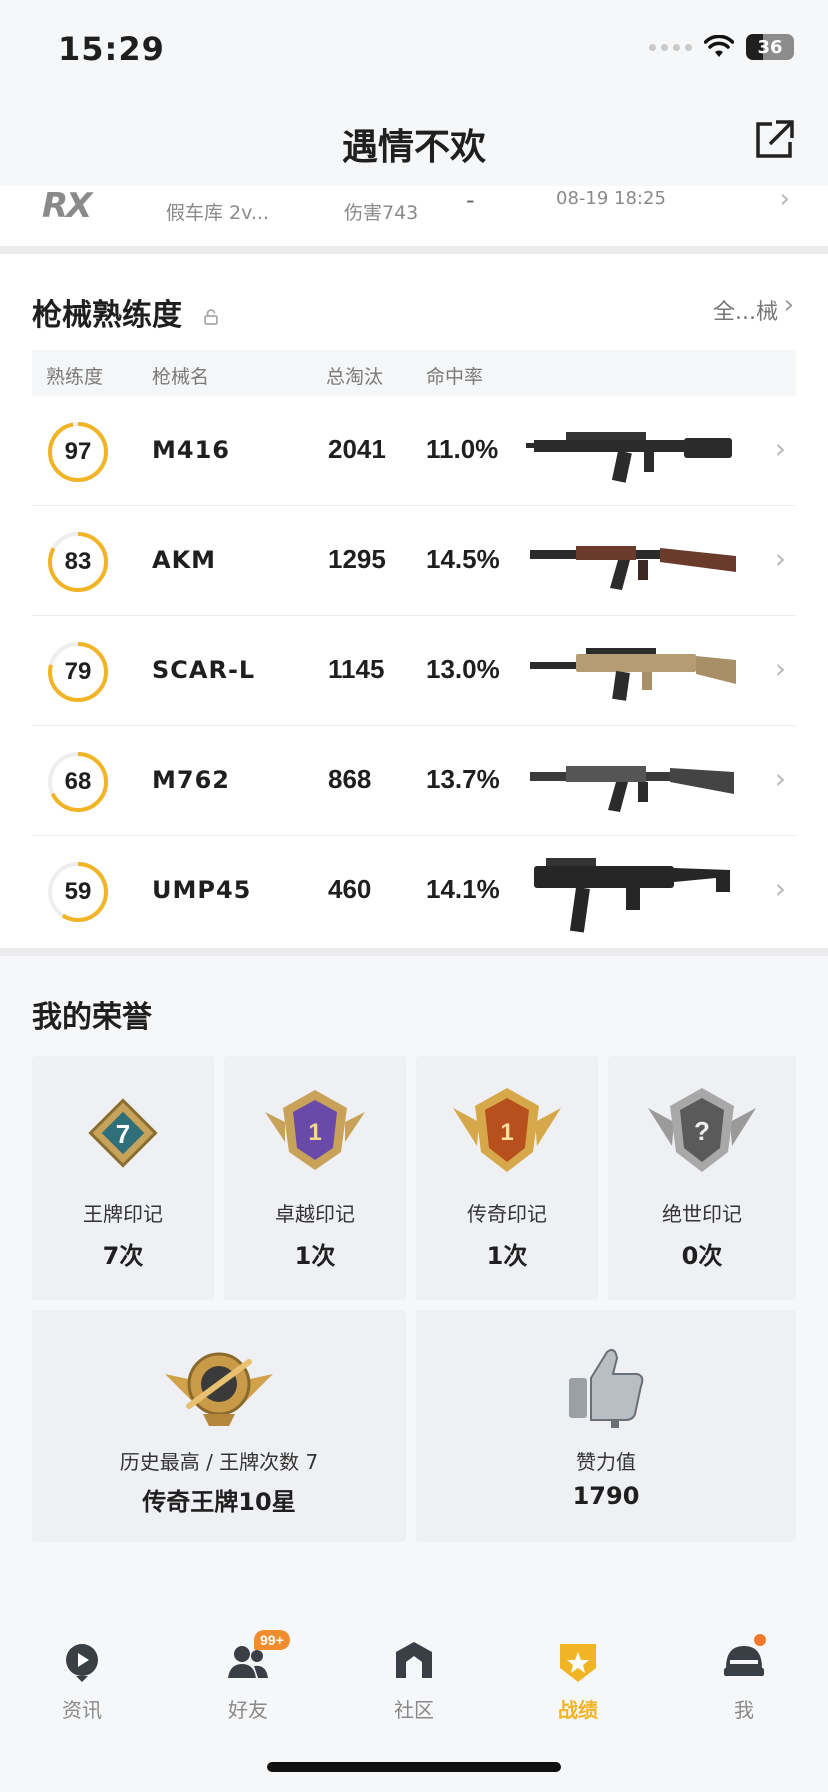  I want to click on col-total-kills: 总淘汰, so click(355, 377).